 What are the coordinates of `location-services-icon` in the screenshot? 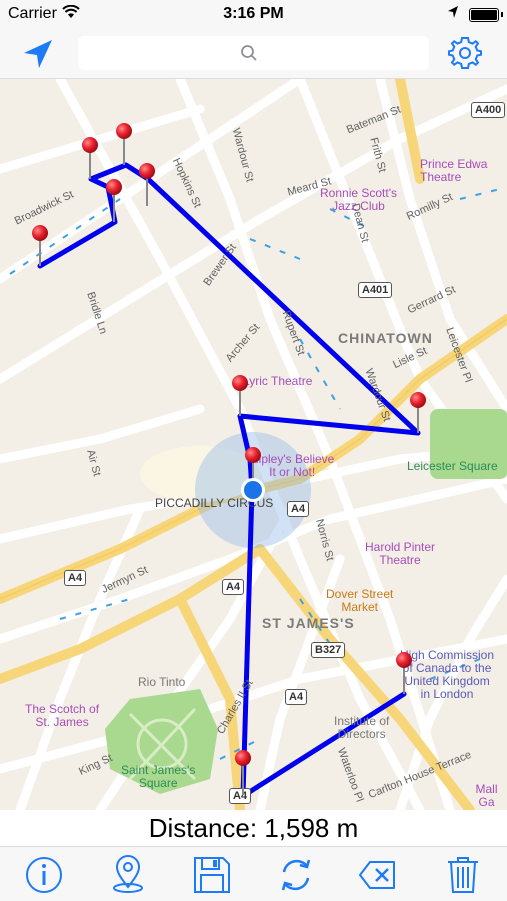 It's located at (453, 14).